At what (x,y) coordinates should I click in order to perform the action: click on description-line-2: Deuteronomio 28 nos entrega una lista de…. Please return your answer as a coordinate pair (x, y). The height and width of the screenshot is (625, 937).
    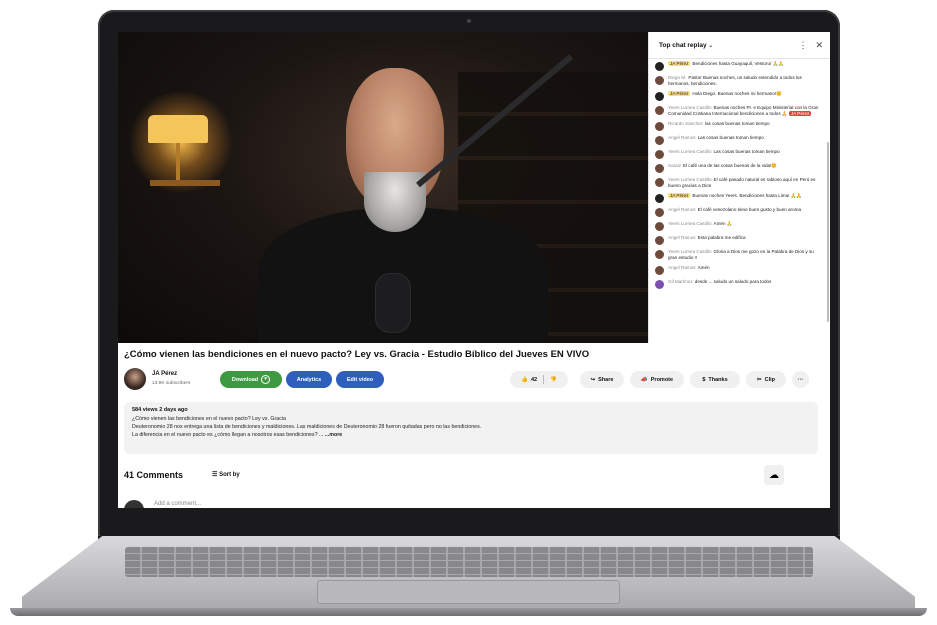
    Looking at the image, I should click on (307, 427).